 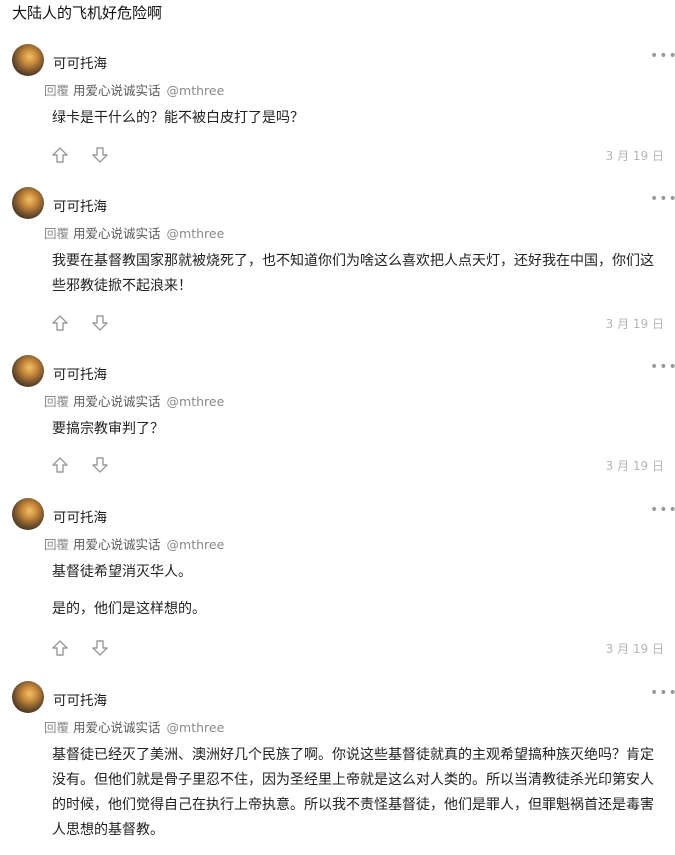 What do you see at coordinates (122, 572) in the screenshot?
I see `comment-paragraph: 基督徒希望消灭华人。` at bounding box center [122, 572].